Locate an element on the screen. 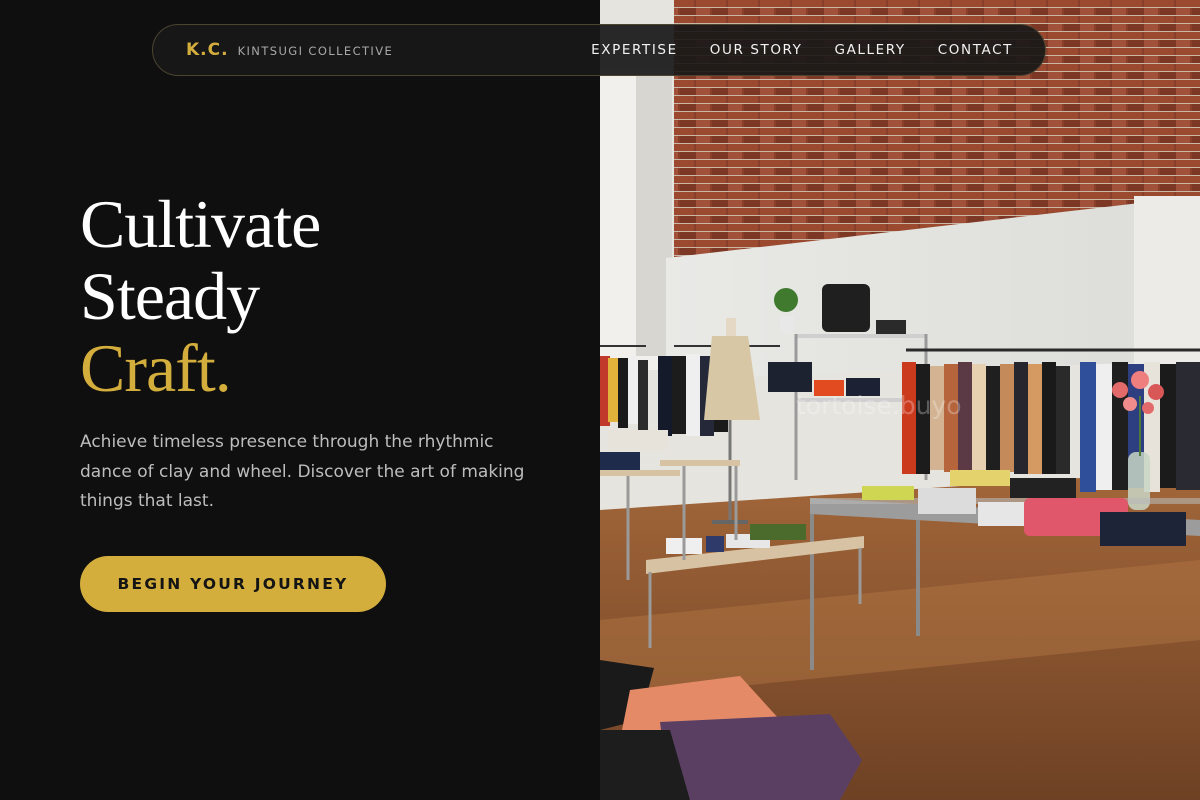 This screenshot has height=800, width=1200. begin-journey-button: BEGIN YOUR JOURNEY is located at coordinates (233, 584).